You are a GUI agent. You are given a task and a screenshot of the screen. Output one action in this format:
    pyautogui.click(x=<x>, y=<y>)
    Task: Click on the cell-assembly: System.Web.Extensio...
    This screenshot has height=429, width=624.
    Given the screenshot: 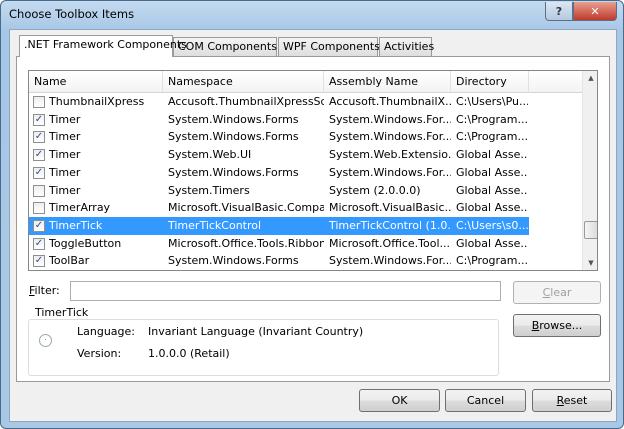 What is the action you would take?
    pyautogui.click(x=390, y=155)
    